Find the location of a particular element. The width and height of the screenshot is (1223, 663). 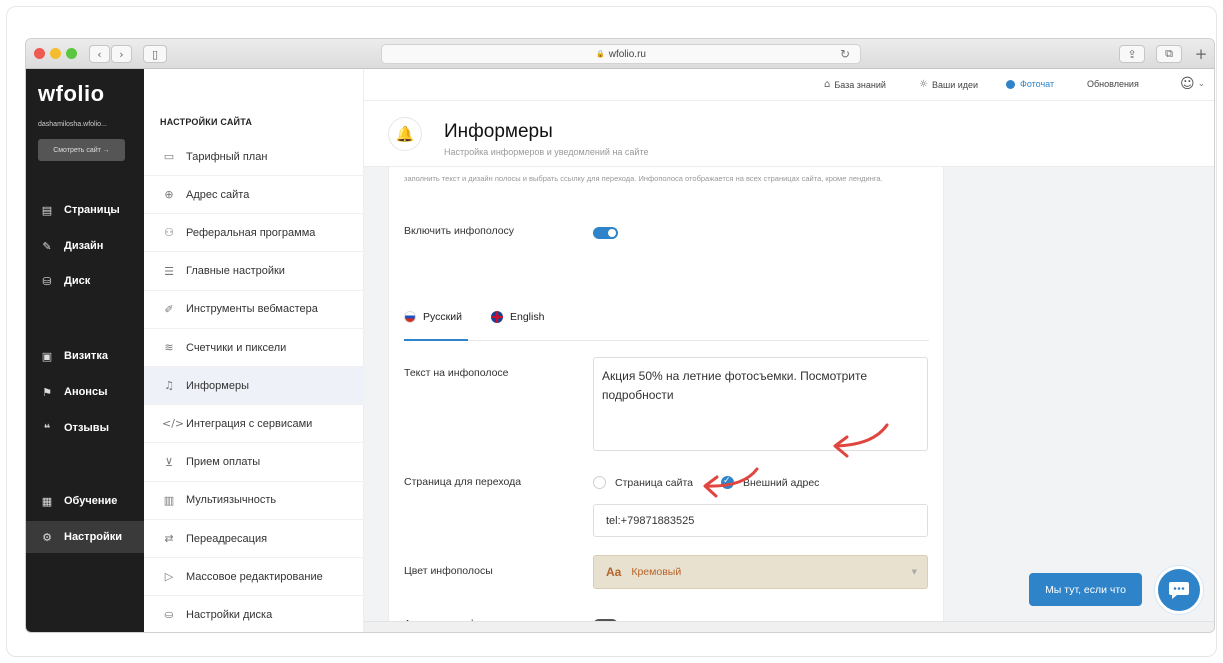

address-bar: 🔒 wfolio.ru ↻ is located at coordinates (621, 54).